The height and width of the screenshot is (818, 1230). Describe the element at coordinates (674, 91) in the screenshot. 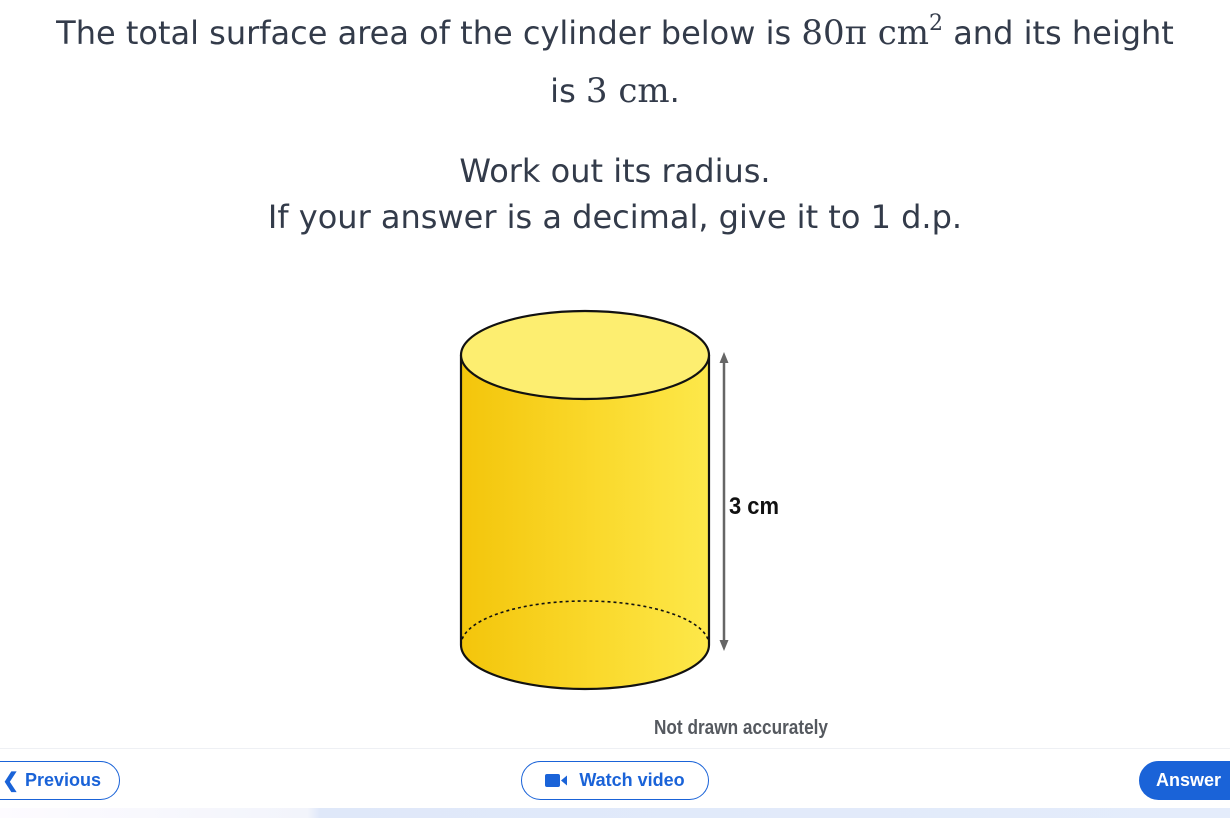

I see `question-line-2-end: .` at that location.